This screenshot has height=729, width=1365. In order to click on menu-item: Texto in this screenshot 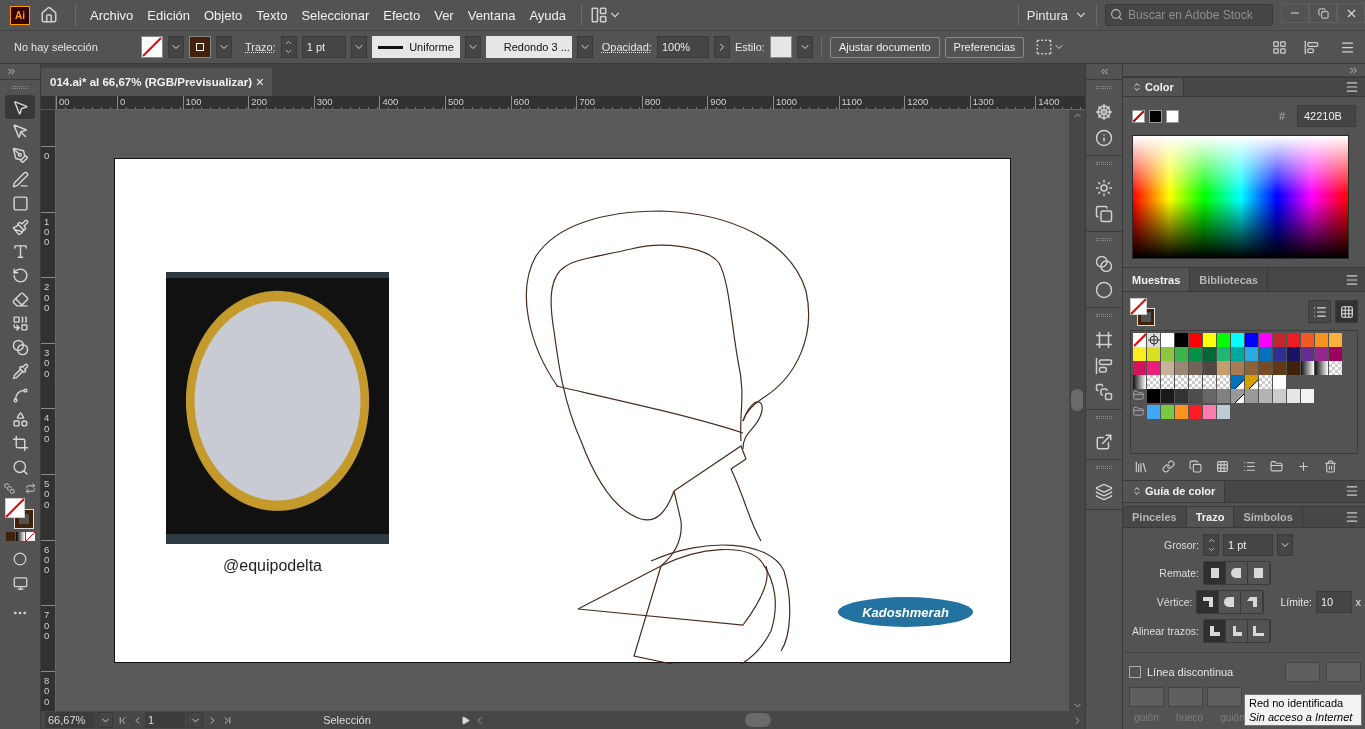, I will do `click(272, 15)`.